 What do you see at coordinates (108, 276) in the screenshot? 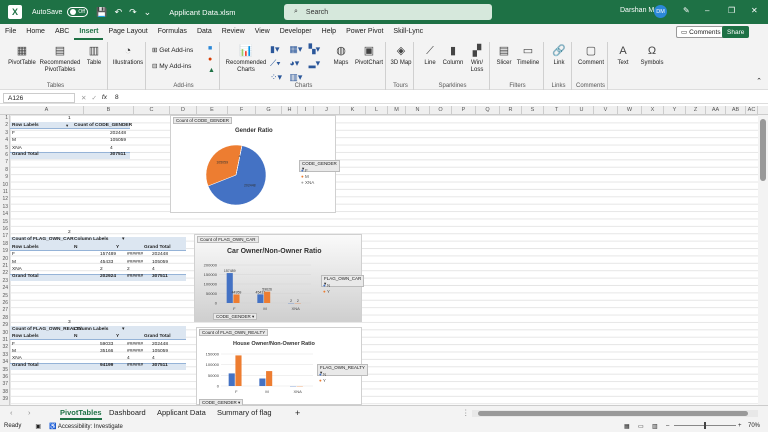
I see `grand-total-value: 202924` at bounding box center [108, 276].